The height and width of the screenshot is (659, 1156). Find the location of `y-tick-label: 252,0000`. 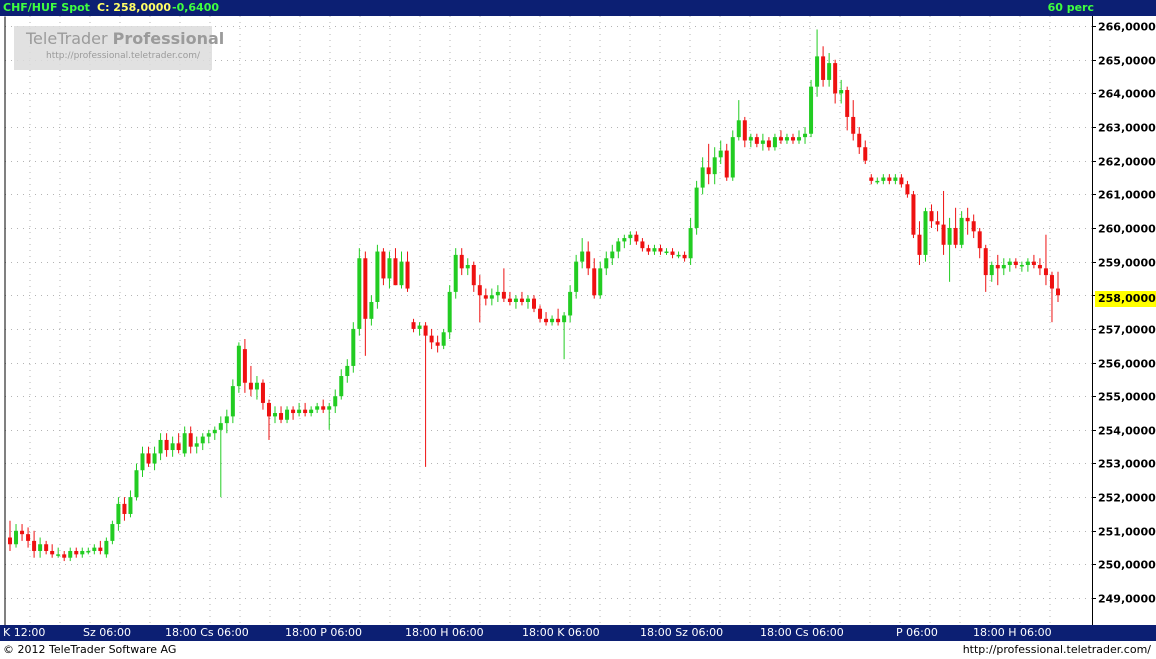

y-tick-label: 252,0000 is located at coordinates (1127, 498).